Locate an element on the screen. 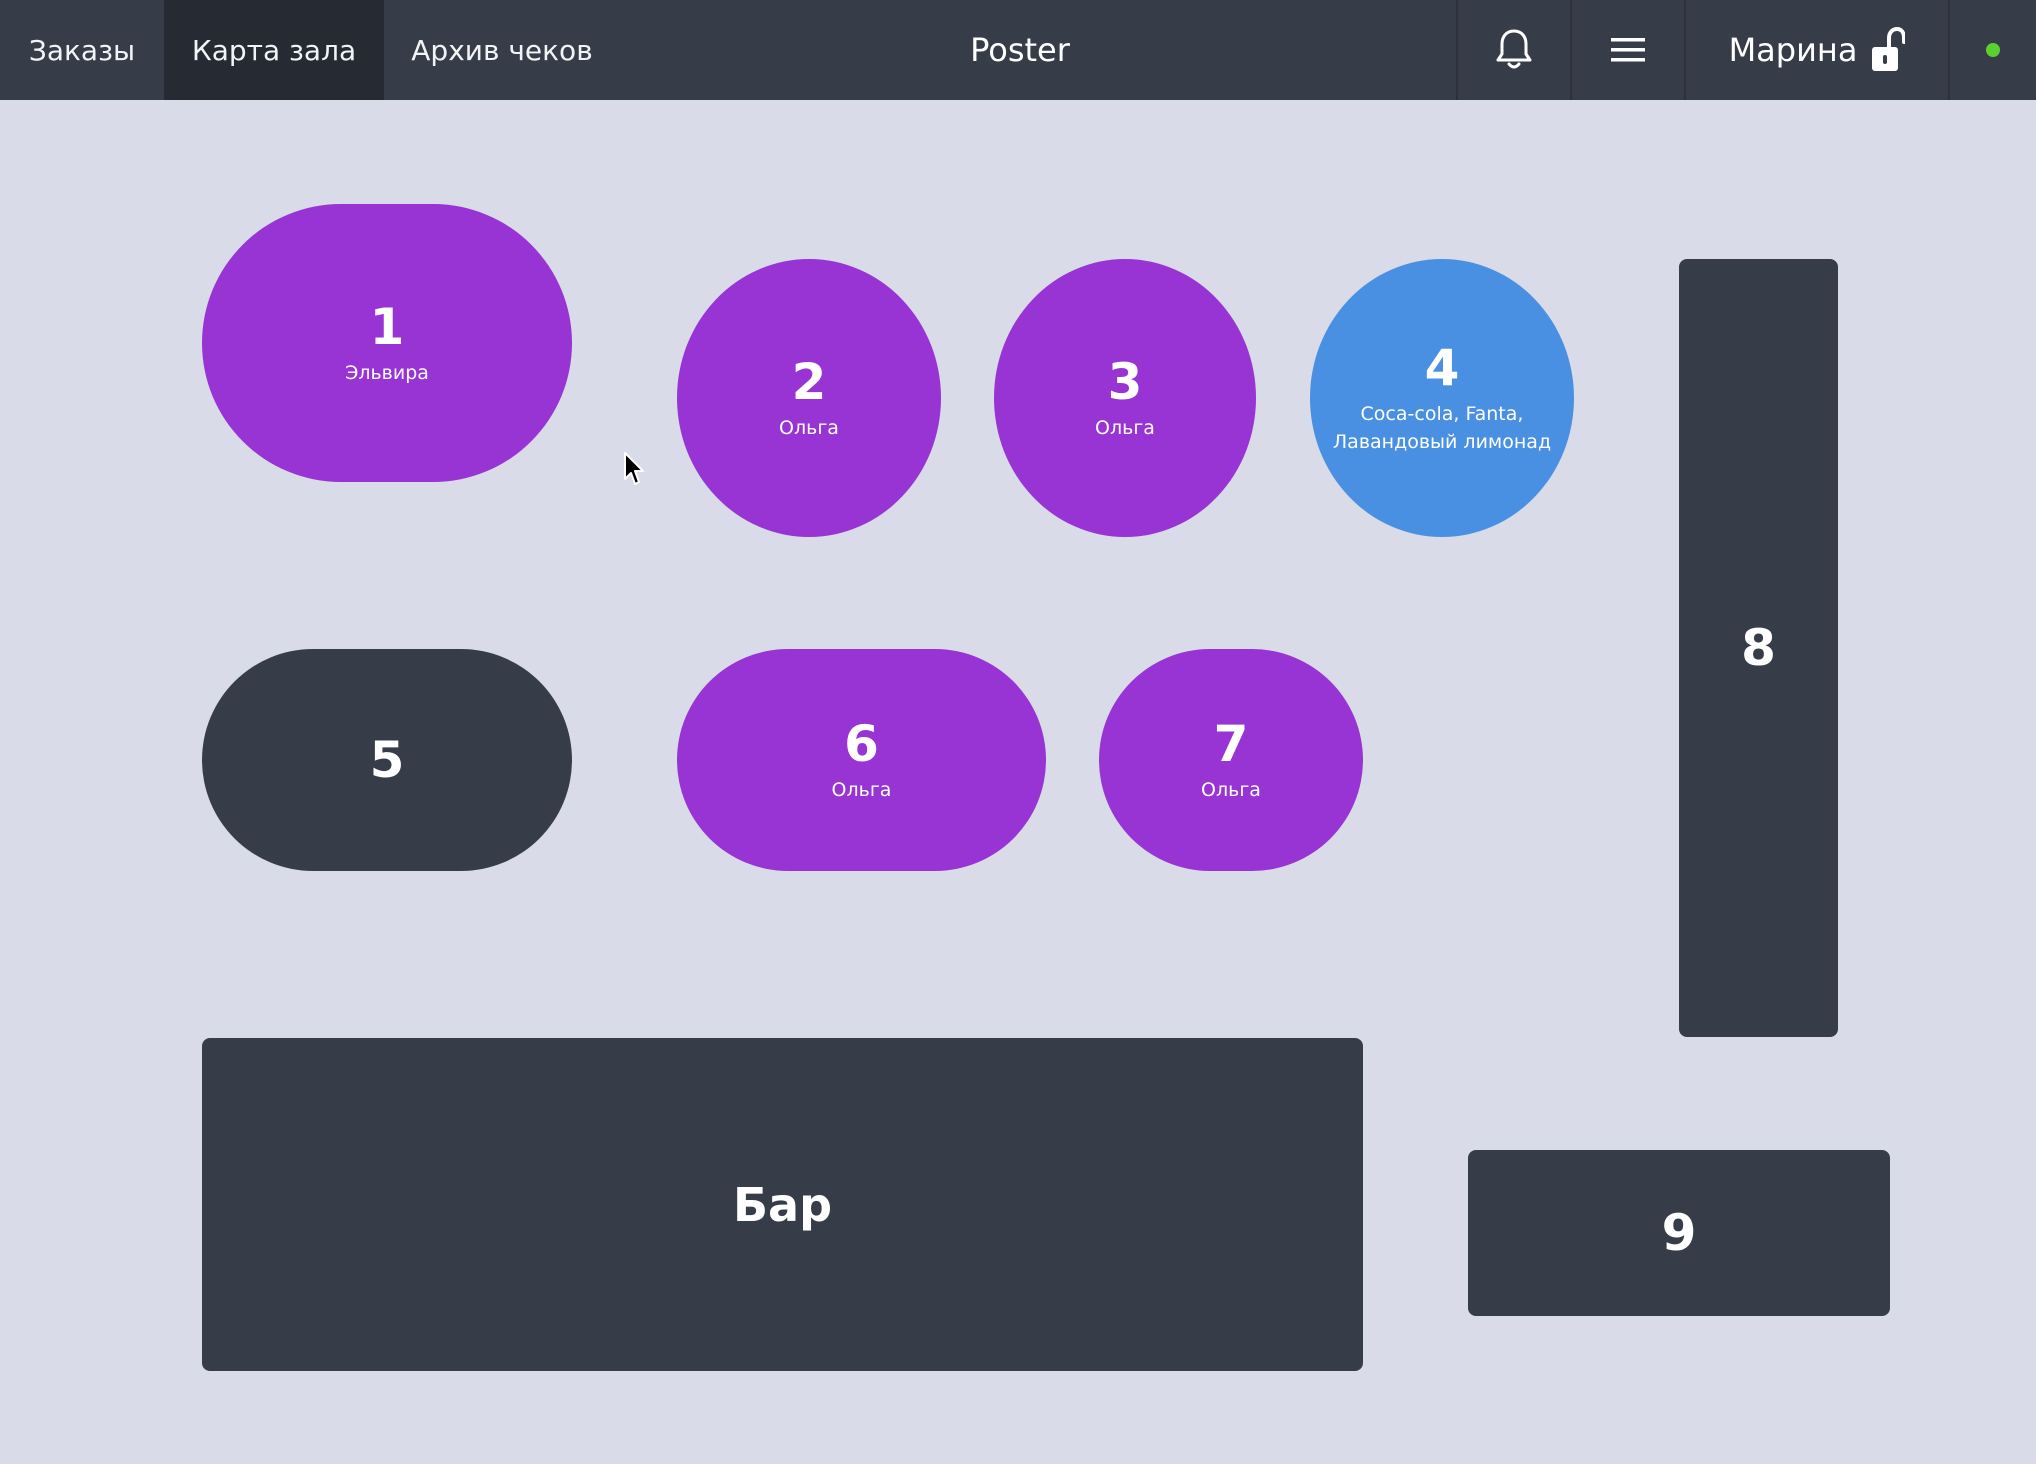 Image resolution: width=2036 pixels, height=1464 pixels. table-number: 9 is located at coordinates (1679, 1233).